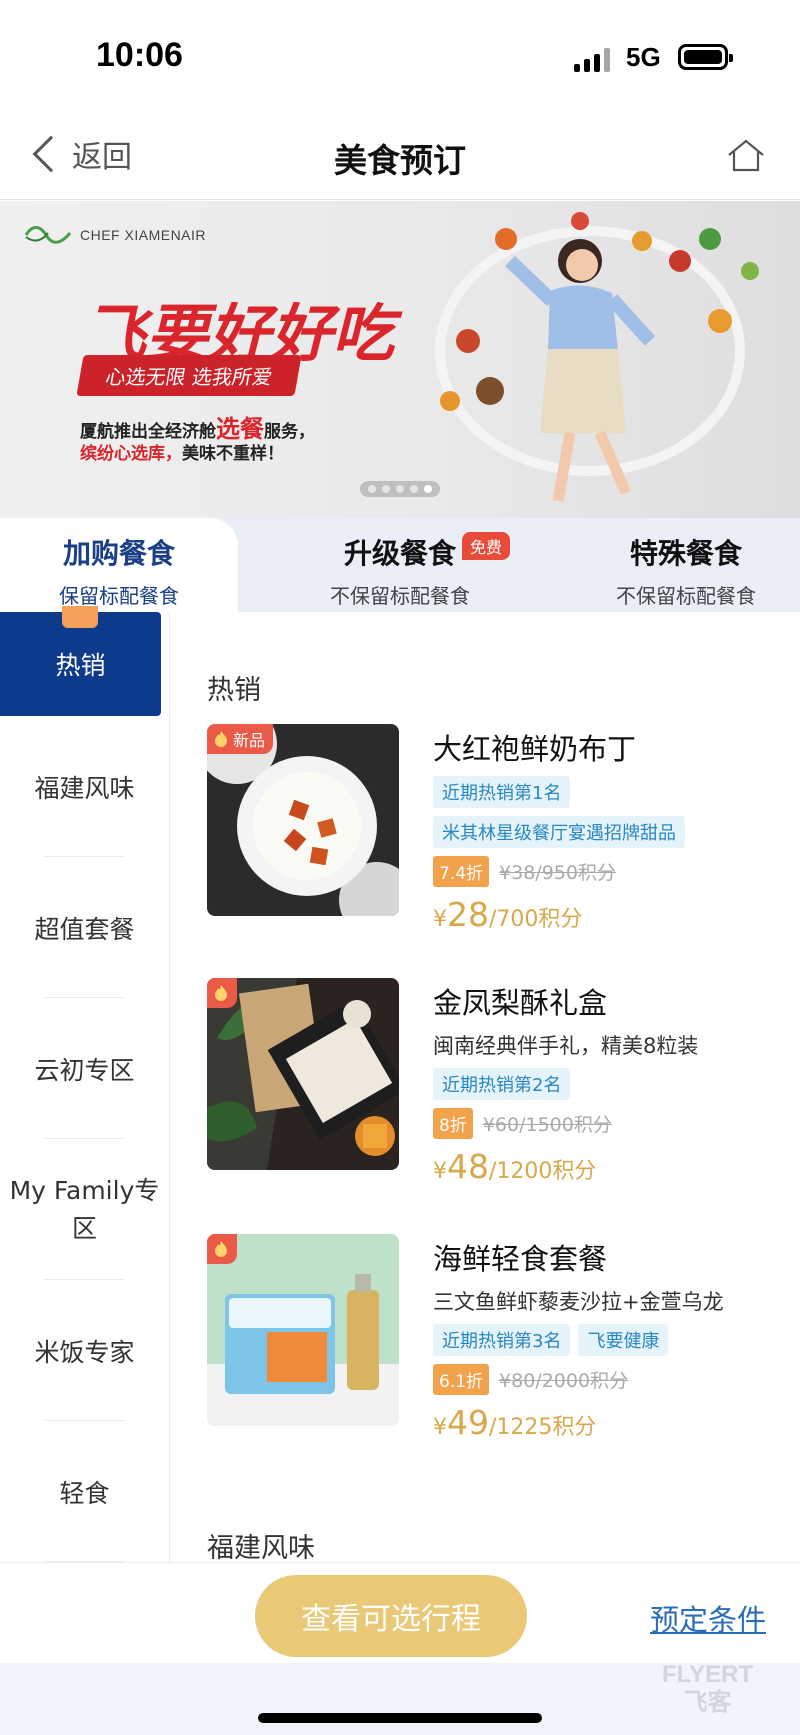 The width and height of the screenshot is (800, 1735). Describe the element at coordinates (613, 1166) in the screenshot. I see `sale-price: ¥48/1200积分` at that location.